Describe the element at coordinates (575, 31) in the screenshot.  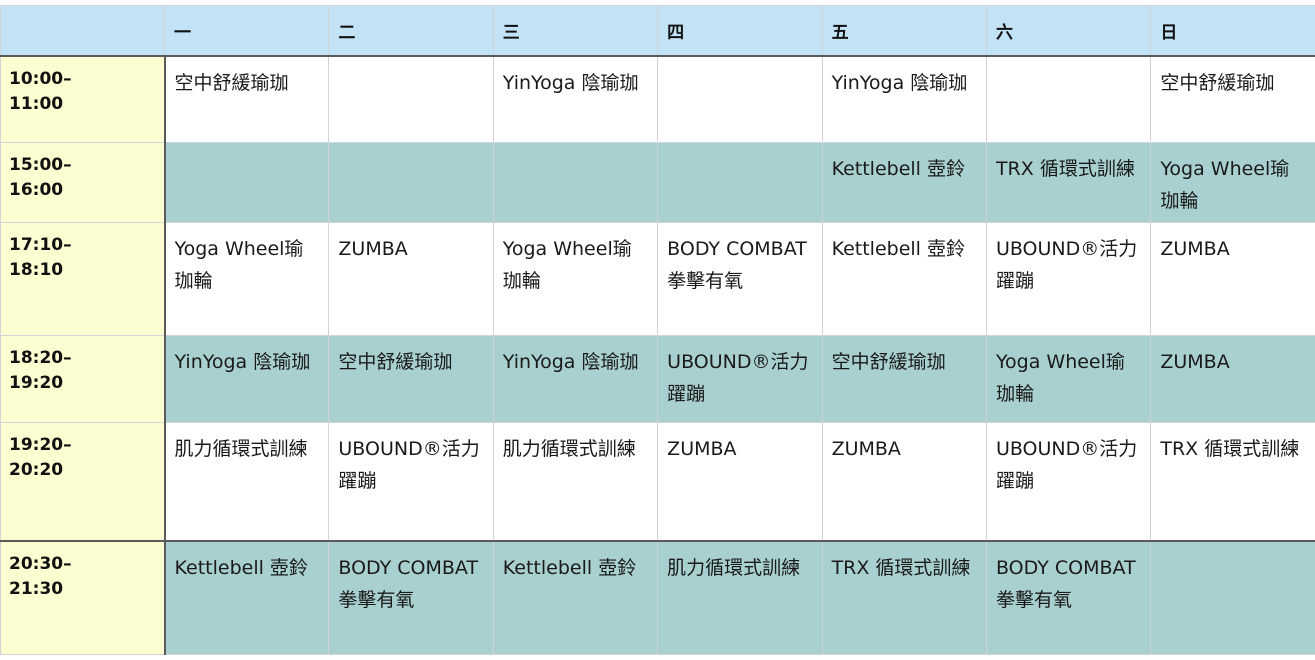
I see `day-header-wed: 三` at that location.